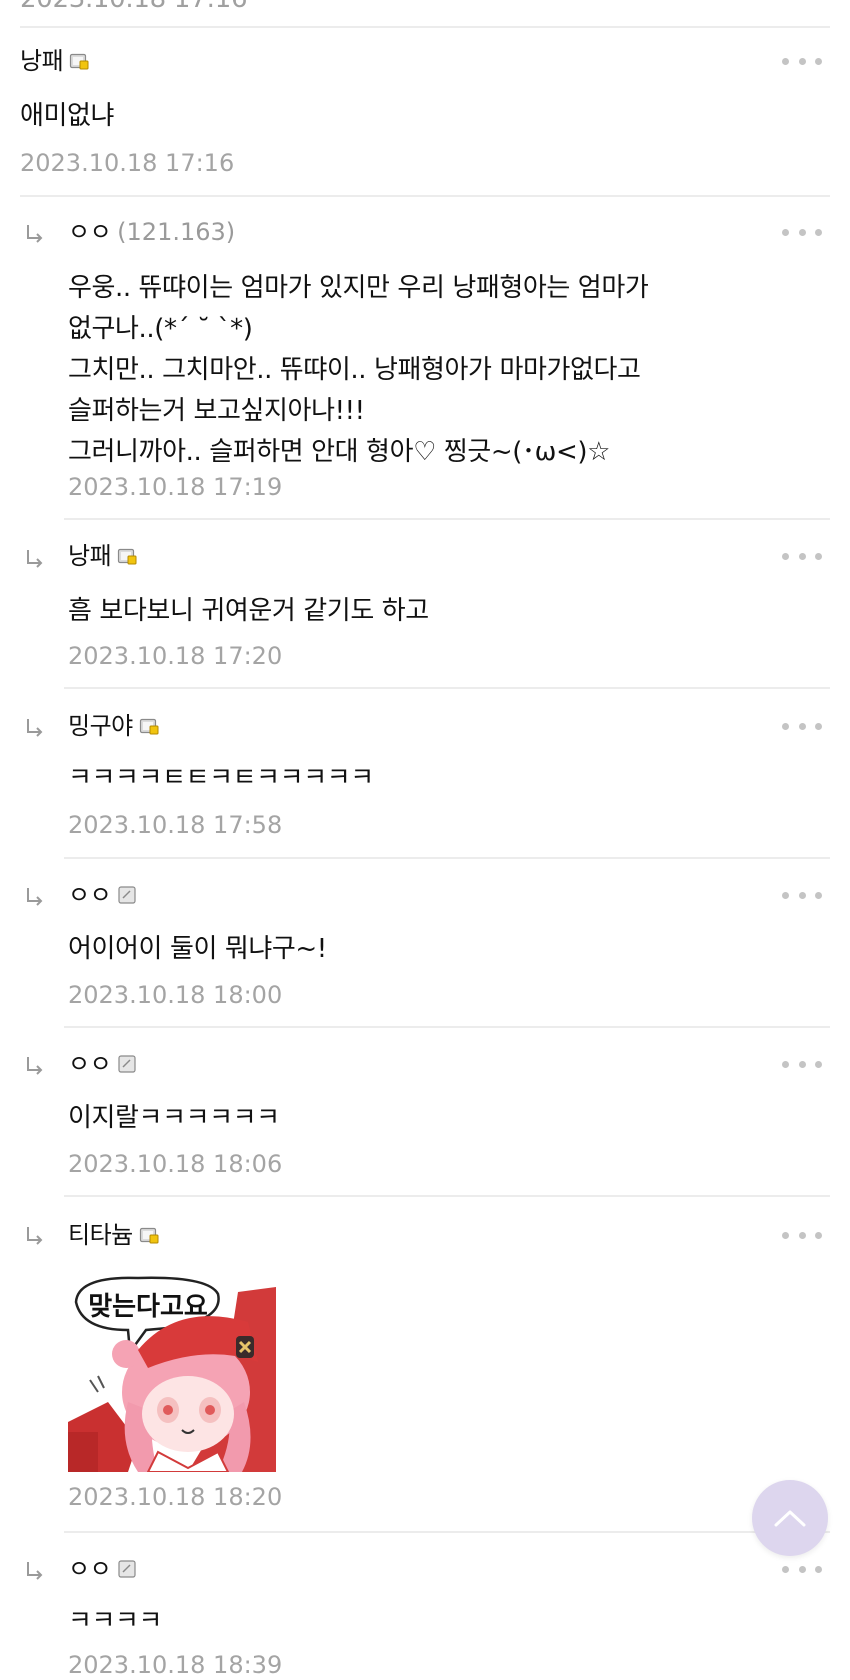 The image size is (850, 1680). Describe the element at coordinates (221, 778) in the screenshot. I see `comment-text: ㅋㅋㅋㅋㅌㅌㅋㅌㅋㅋㅋㅋㅋ` at that location.